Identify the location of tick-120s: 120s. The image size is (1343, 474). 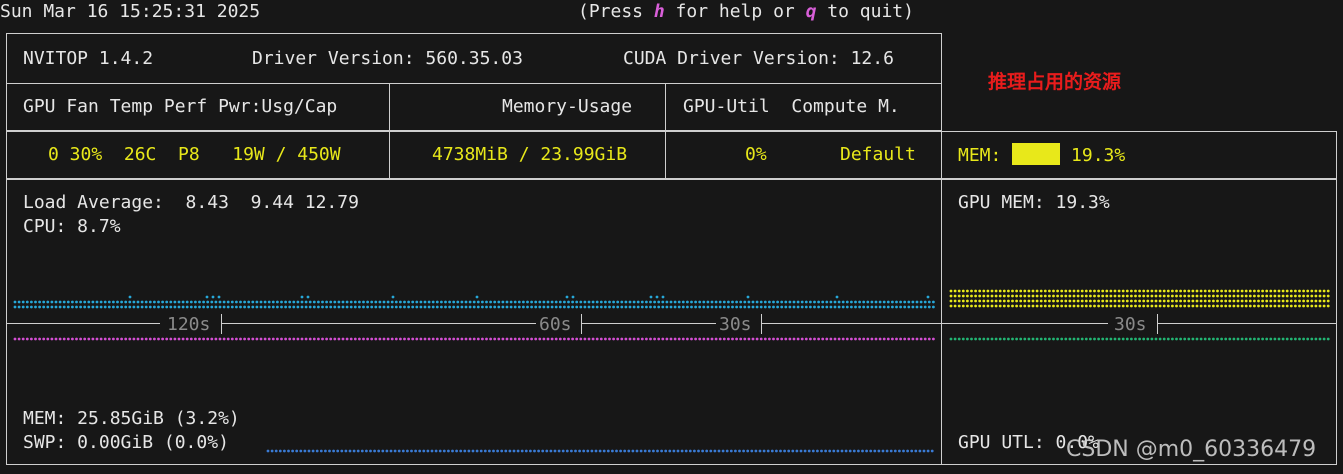
(188, 324).